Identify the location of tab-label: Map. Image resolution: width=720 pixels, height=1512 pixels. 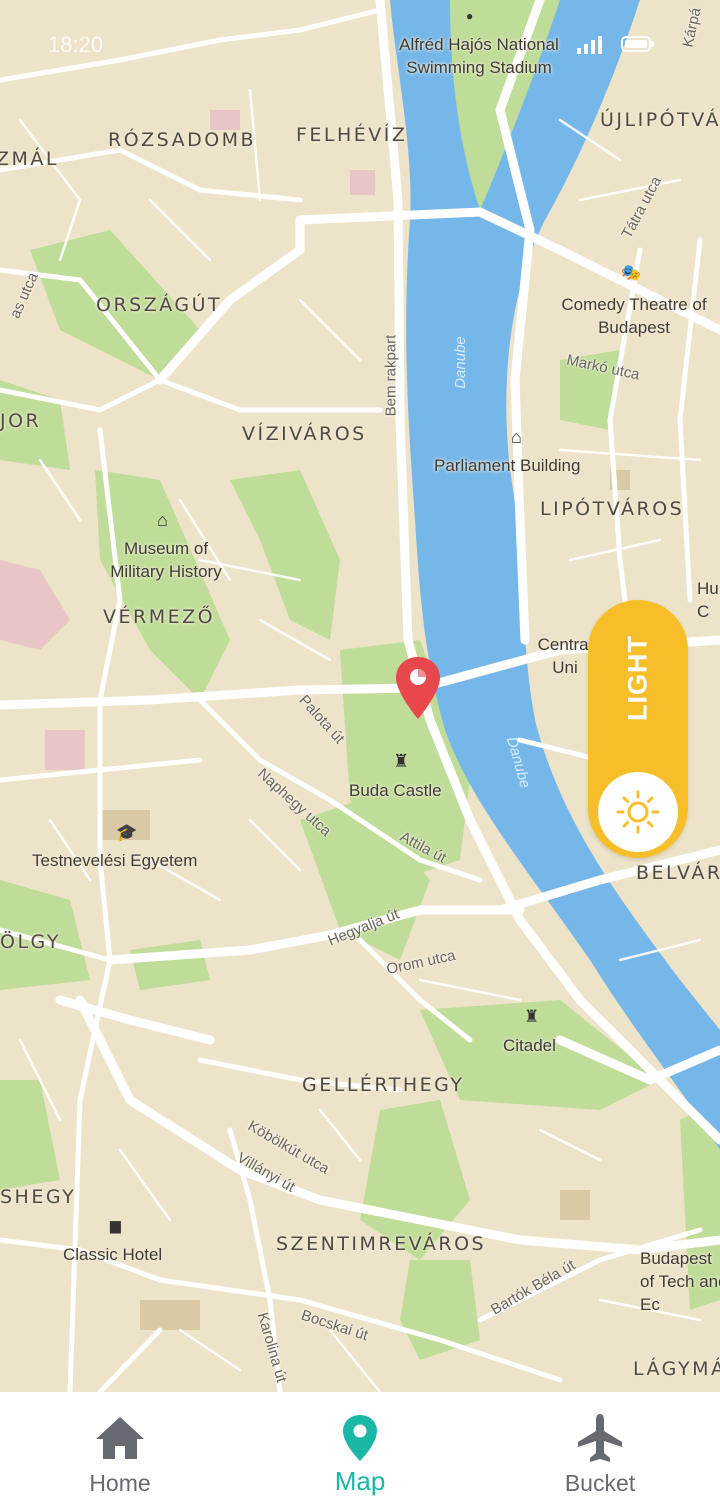
(360, 1481).